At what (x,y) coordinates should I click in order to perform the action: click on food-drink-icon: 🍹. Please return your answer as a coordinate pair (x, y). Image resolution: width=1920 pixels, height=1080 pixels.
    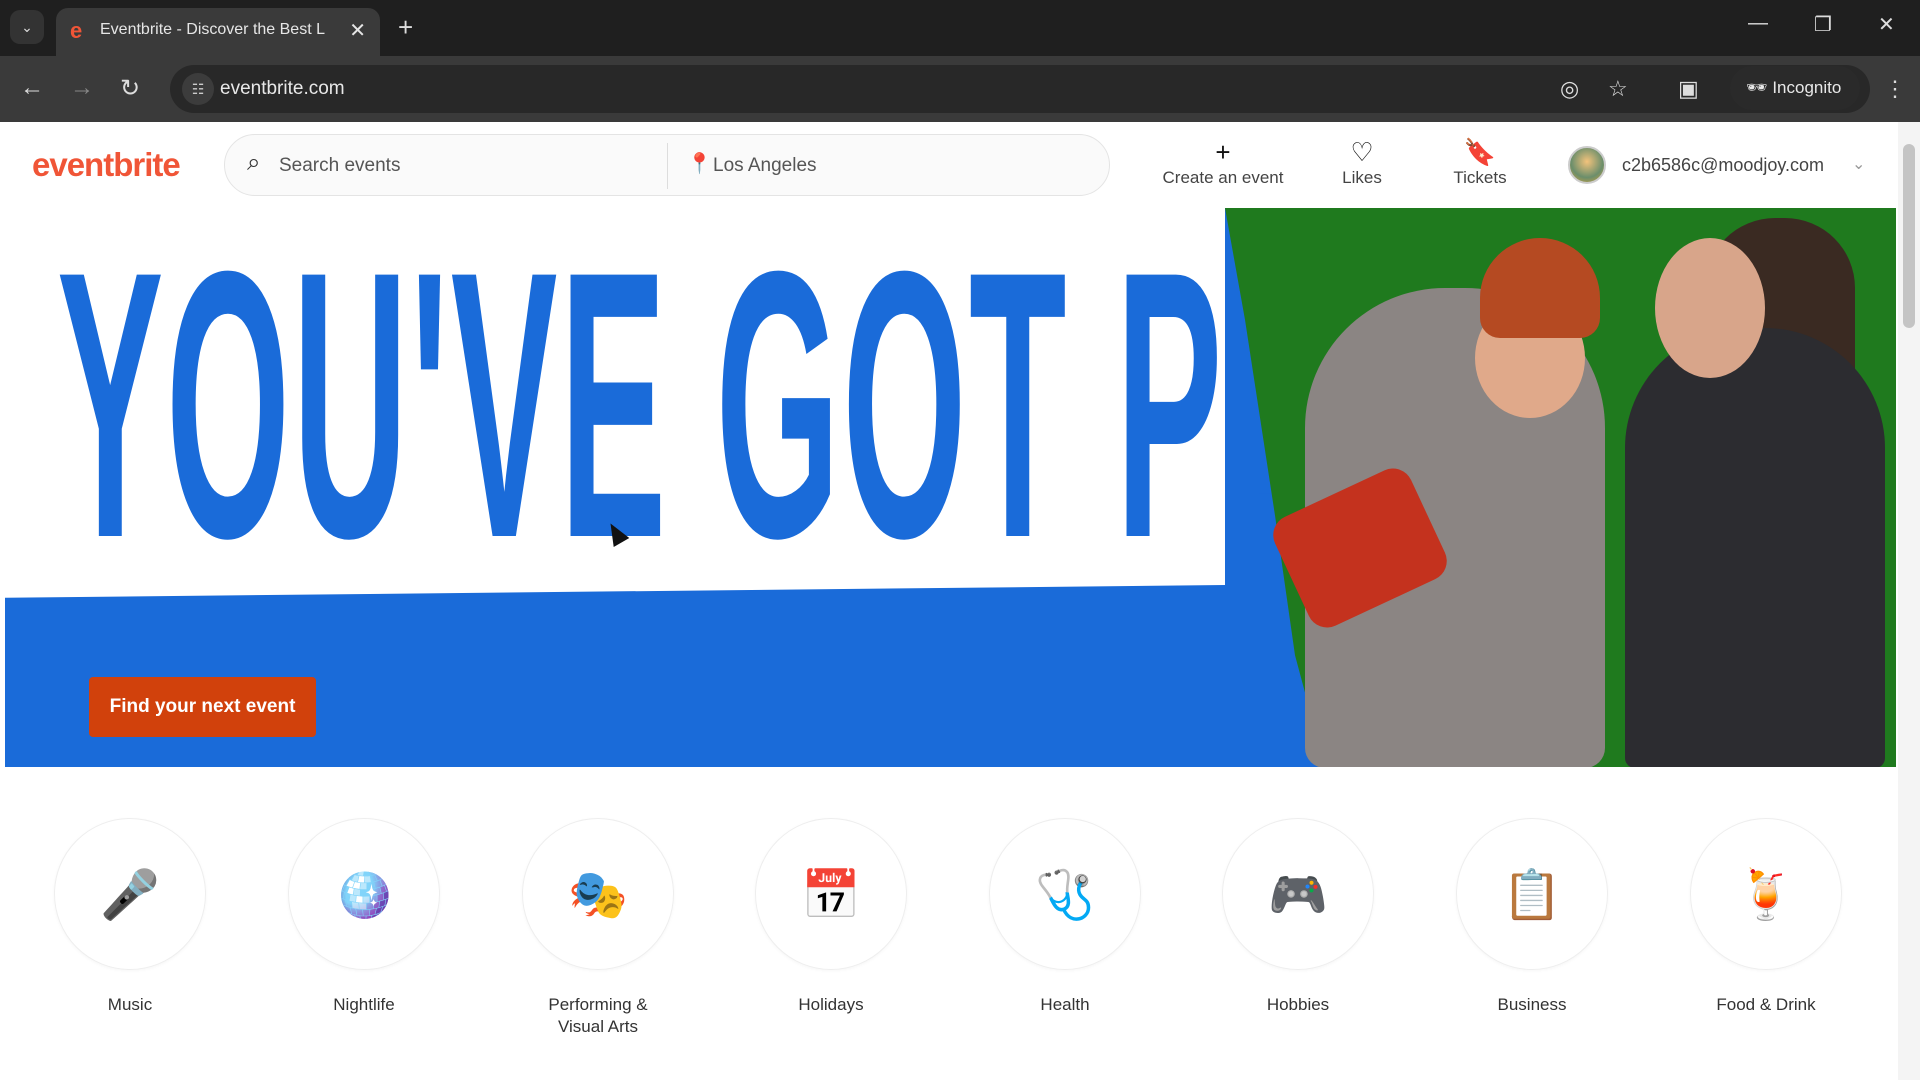
    Looking at the image, I should click on (1766, 894).